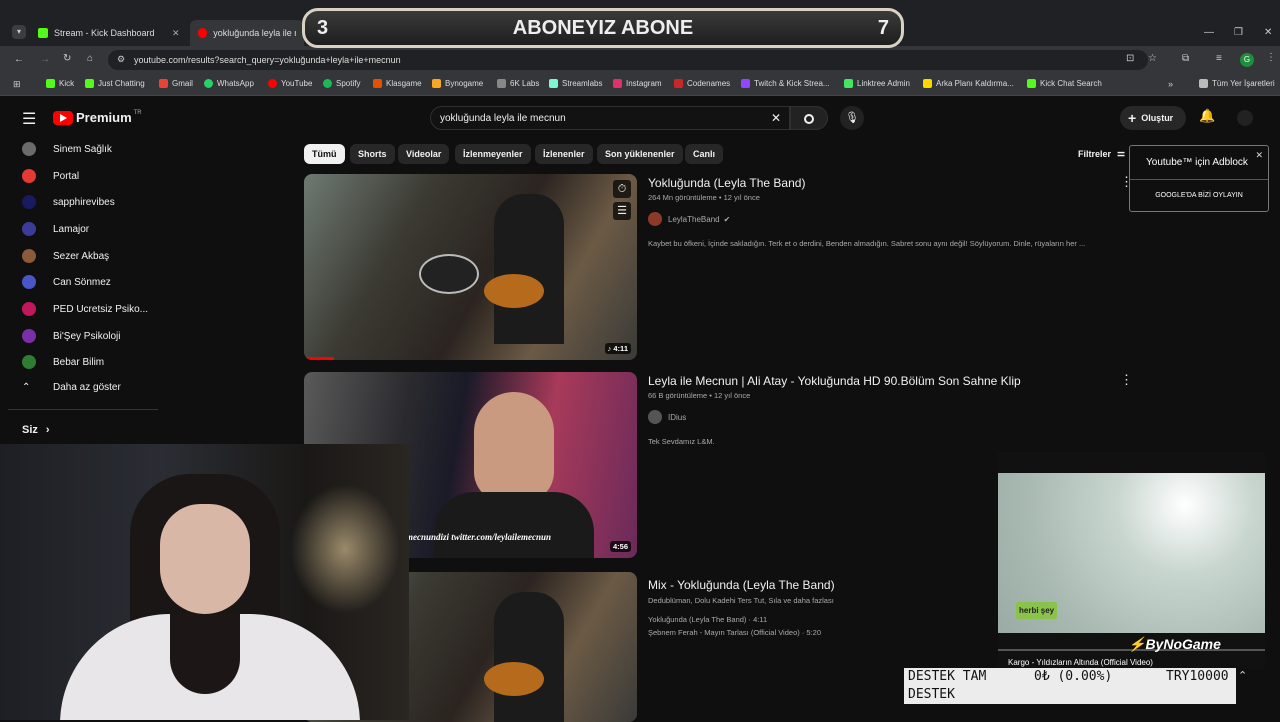 This screenshot has height=722, width=1280. Describe the element at coordinates (55, 229) in the screenshot. I see `sidebar-item-lamajor: Lamajor` at that location.